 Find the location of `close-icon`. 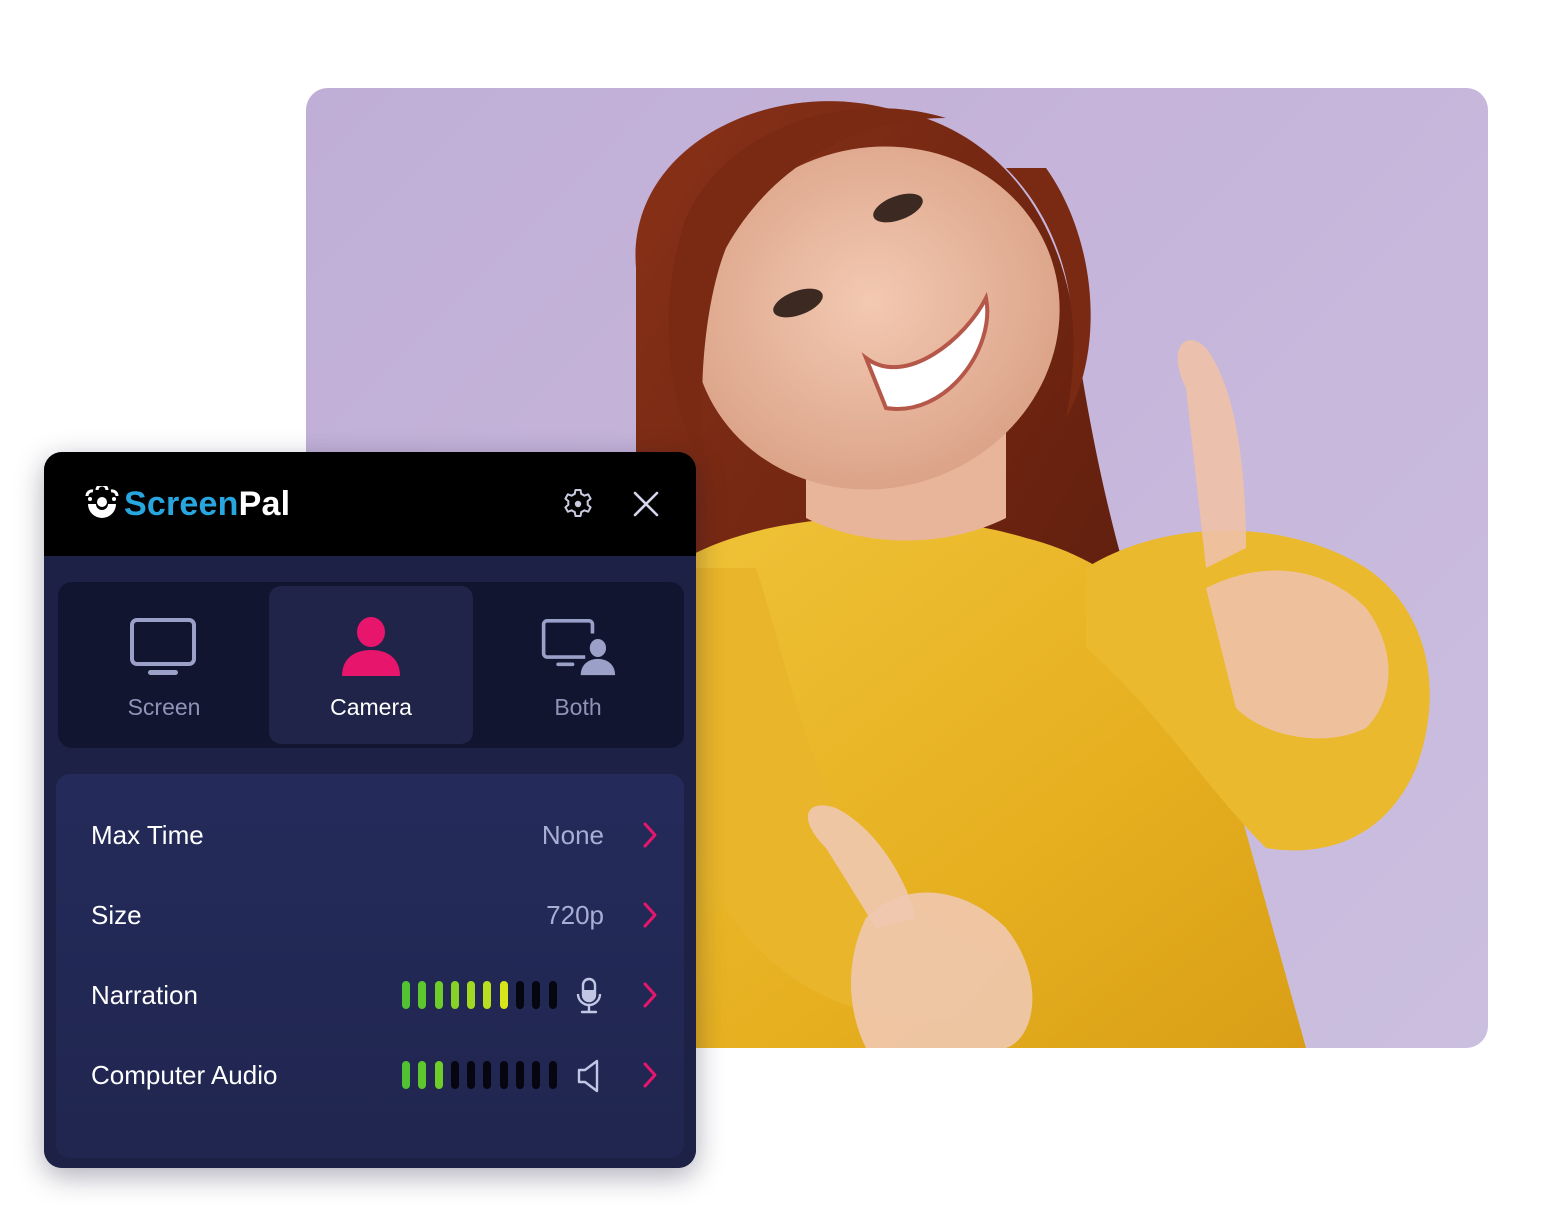

close-icon is located at coordinates (646, 504).